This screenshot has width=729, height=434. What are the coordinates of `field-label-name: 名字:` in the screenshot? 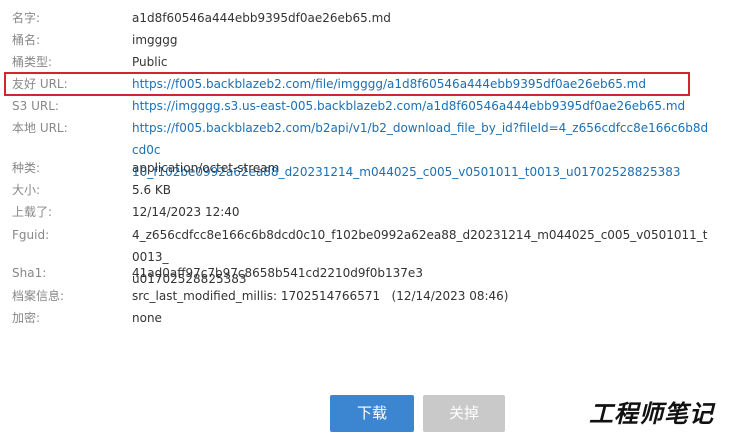 It's located at (26, 18).